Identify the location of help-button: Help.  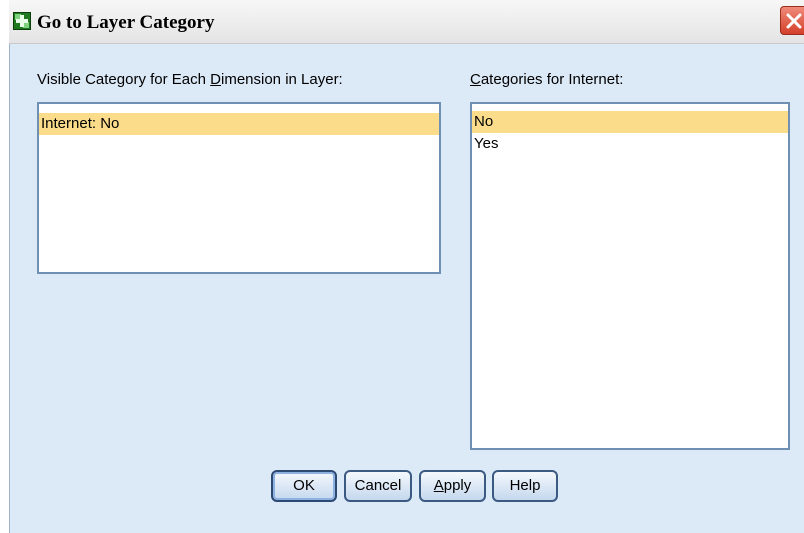
(525, 486).